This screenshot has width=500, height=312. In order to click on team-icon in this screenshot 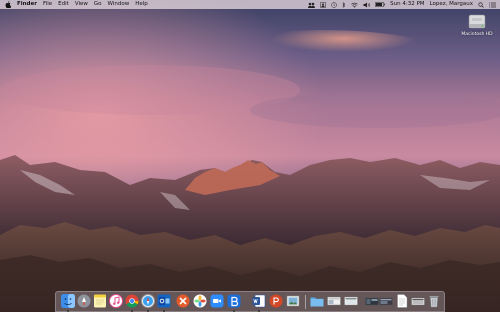, I will do `click(312, 5)`.